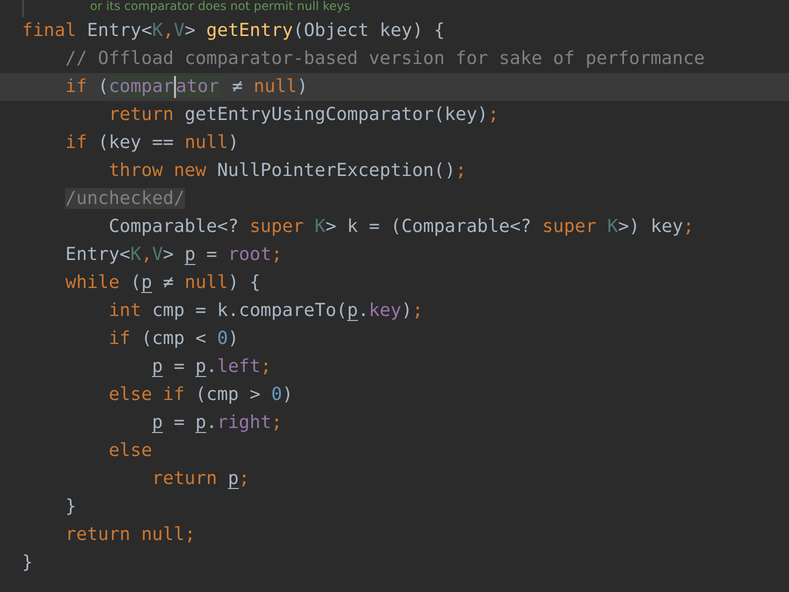  What do you see at coordinates (266, 311) in the screenshot?
I see `code-line: int cmp = k.compareTo(p.key);` at bounding box center [266, 311].